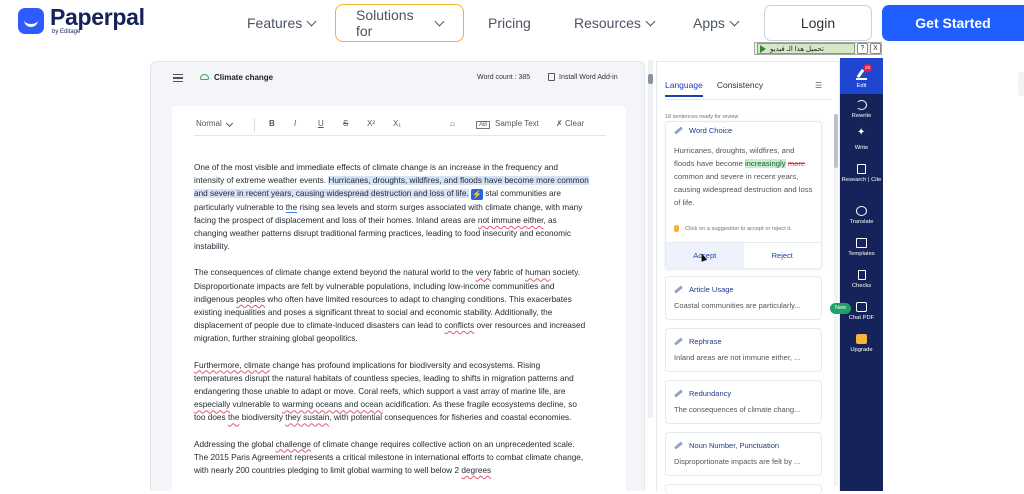 The height and width of the screenshot is (494, 1024). What do you see at coordinates (484, 272) in the screenshot?
I see `suggestion-underline: very` at bounding box center [484, 272].